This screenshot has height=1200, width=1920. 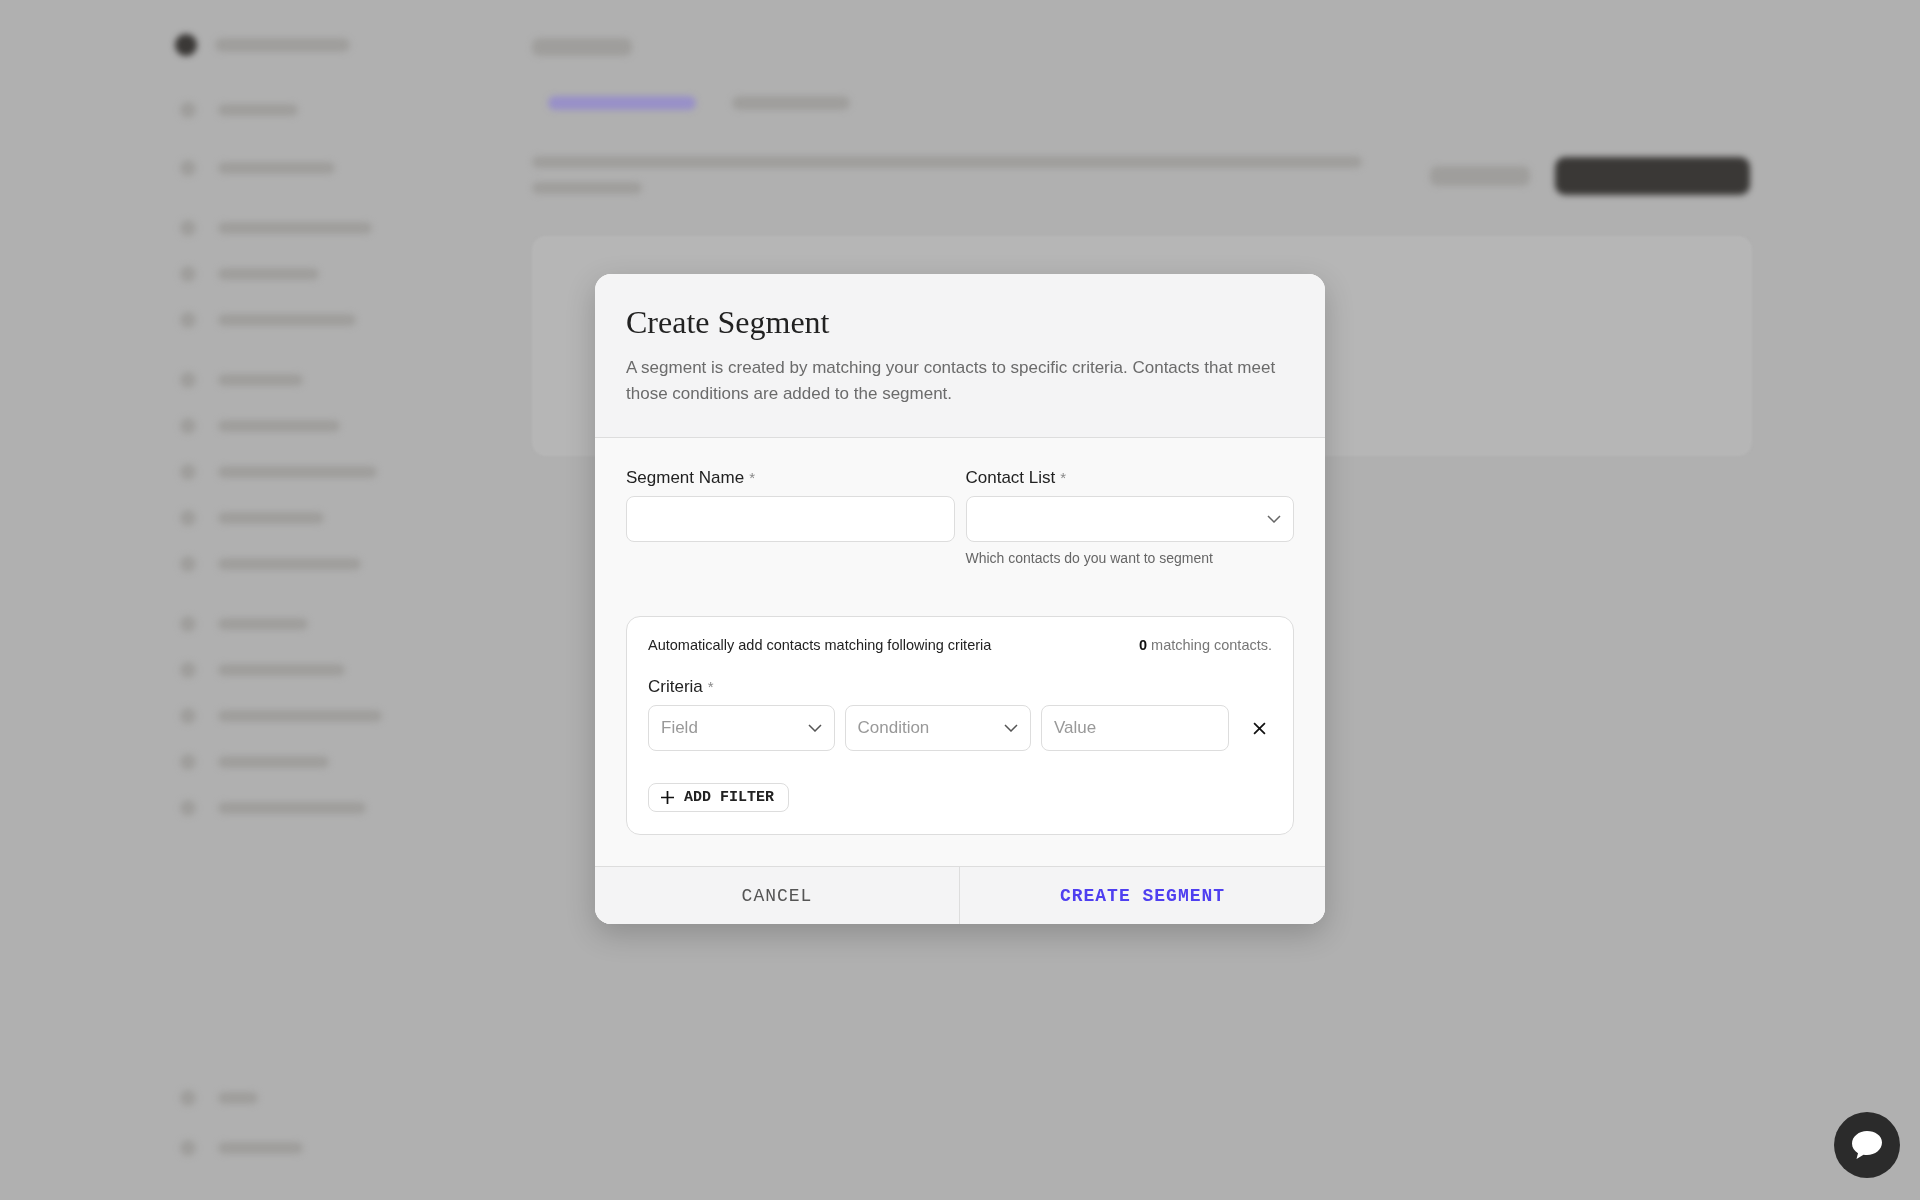 I want to click on segment-name-input, so click(x=790, y=519).